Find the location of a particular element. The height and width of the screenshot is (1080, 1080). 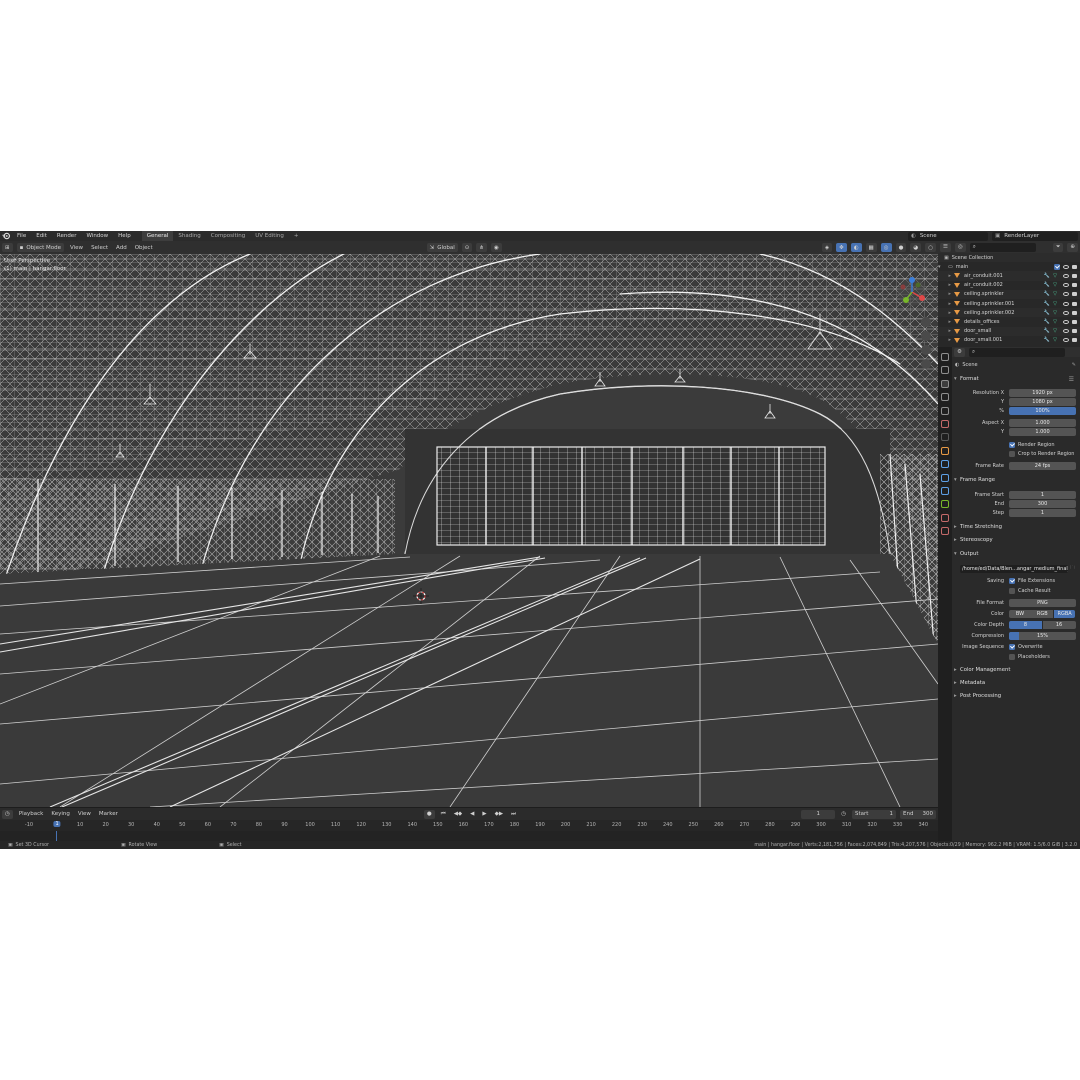

material-shading-button: ◕ is located at coordinates (916, 247).